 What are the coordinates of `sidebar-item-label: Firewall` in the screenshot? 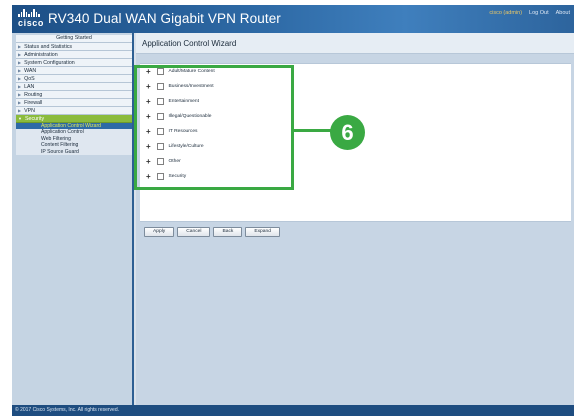 It's located at (33, 103).